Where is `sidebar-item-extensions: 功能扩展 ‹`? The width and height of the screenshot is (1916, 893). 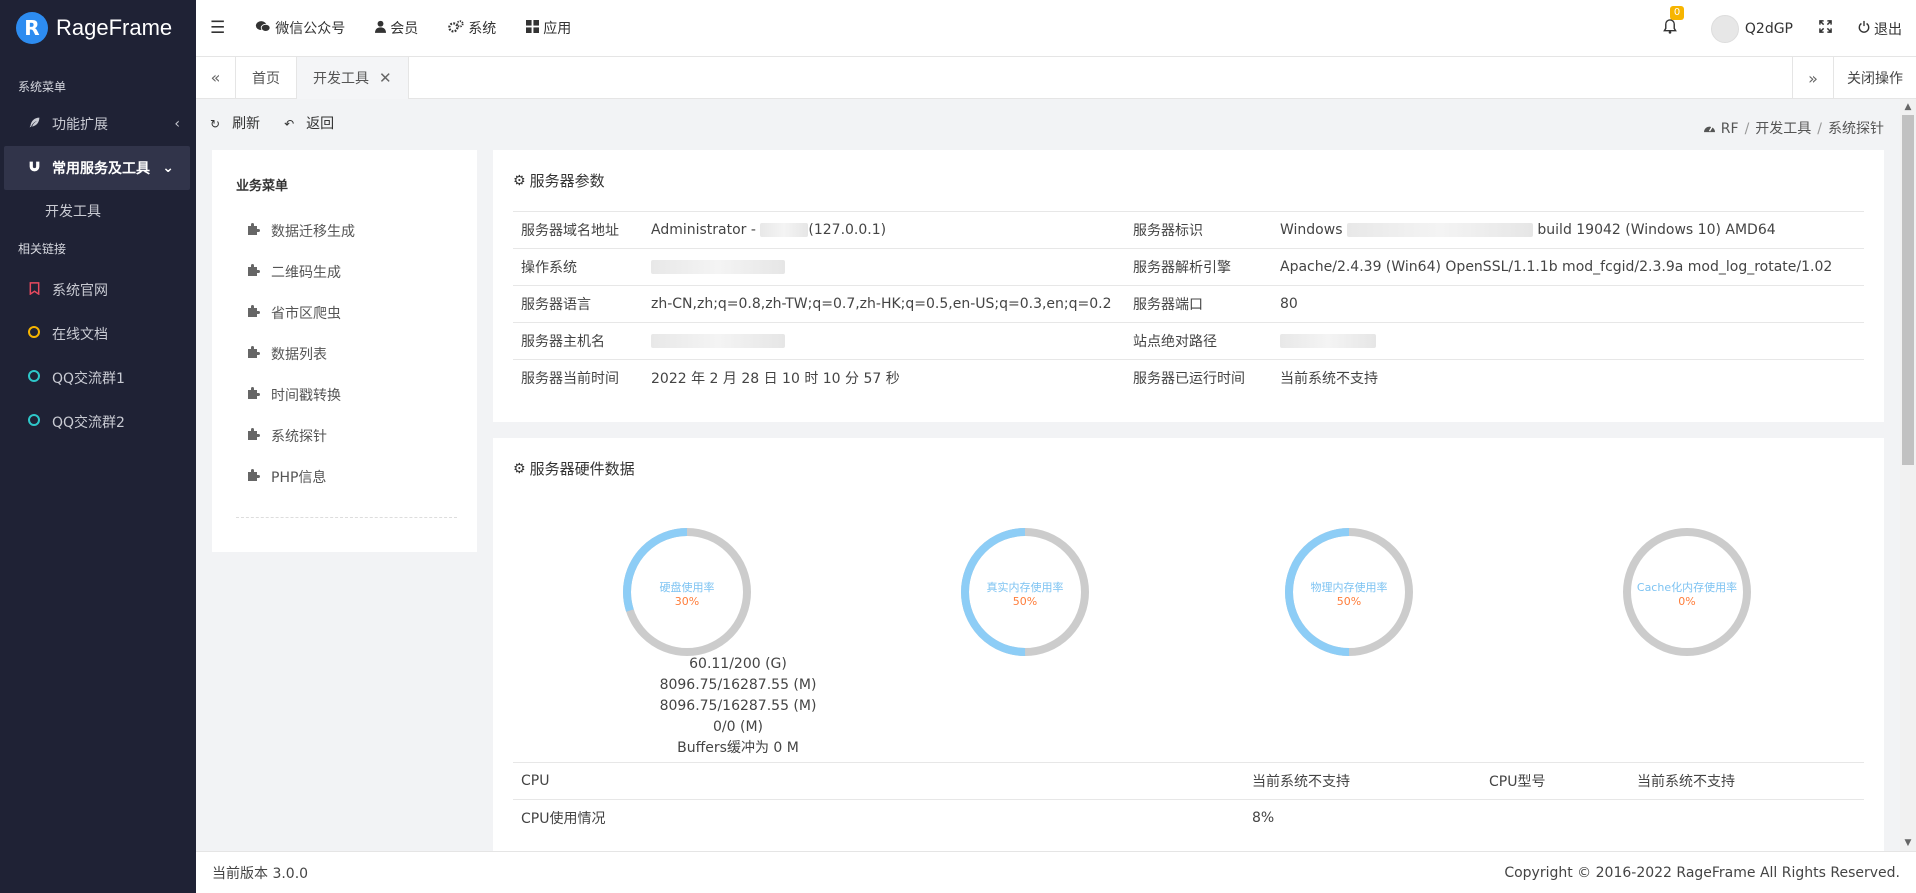
sidebar-item-extensions: 功能扩展 ‹ is located at coordinates (98, 124).